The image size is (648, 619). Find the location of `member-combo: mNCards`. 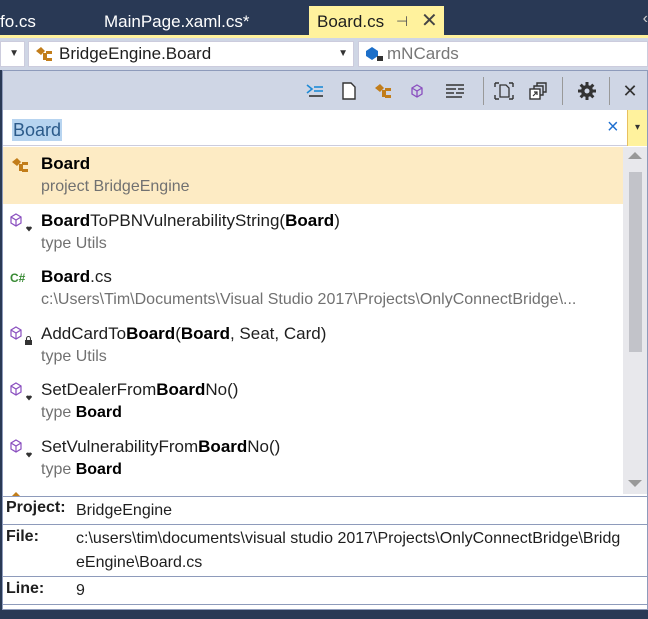

member-combo: mNCards is located at coordinates (503, 54).